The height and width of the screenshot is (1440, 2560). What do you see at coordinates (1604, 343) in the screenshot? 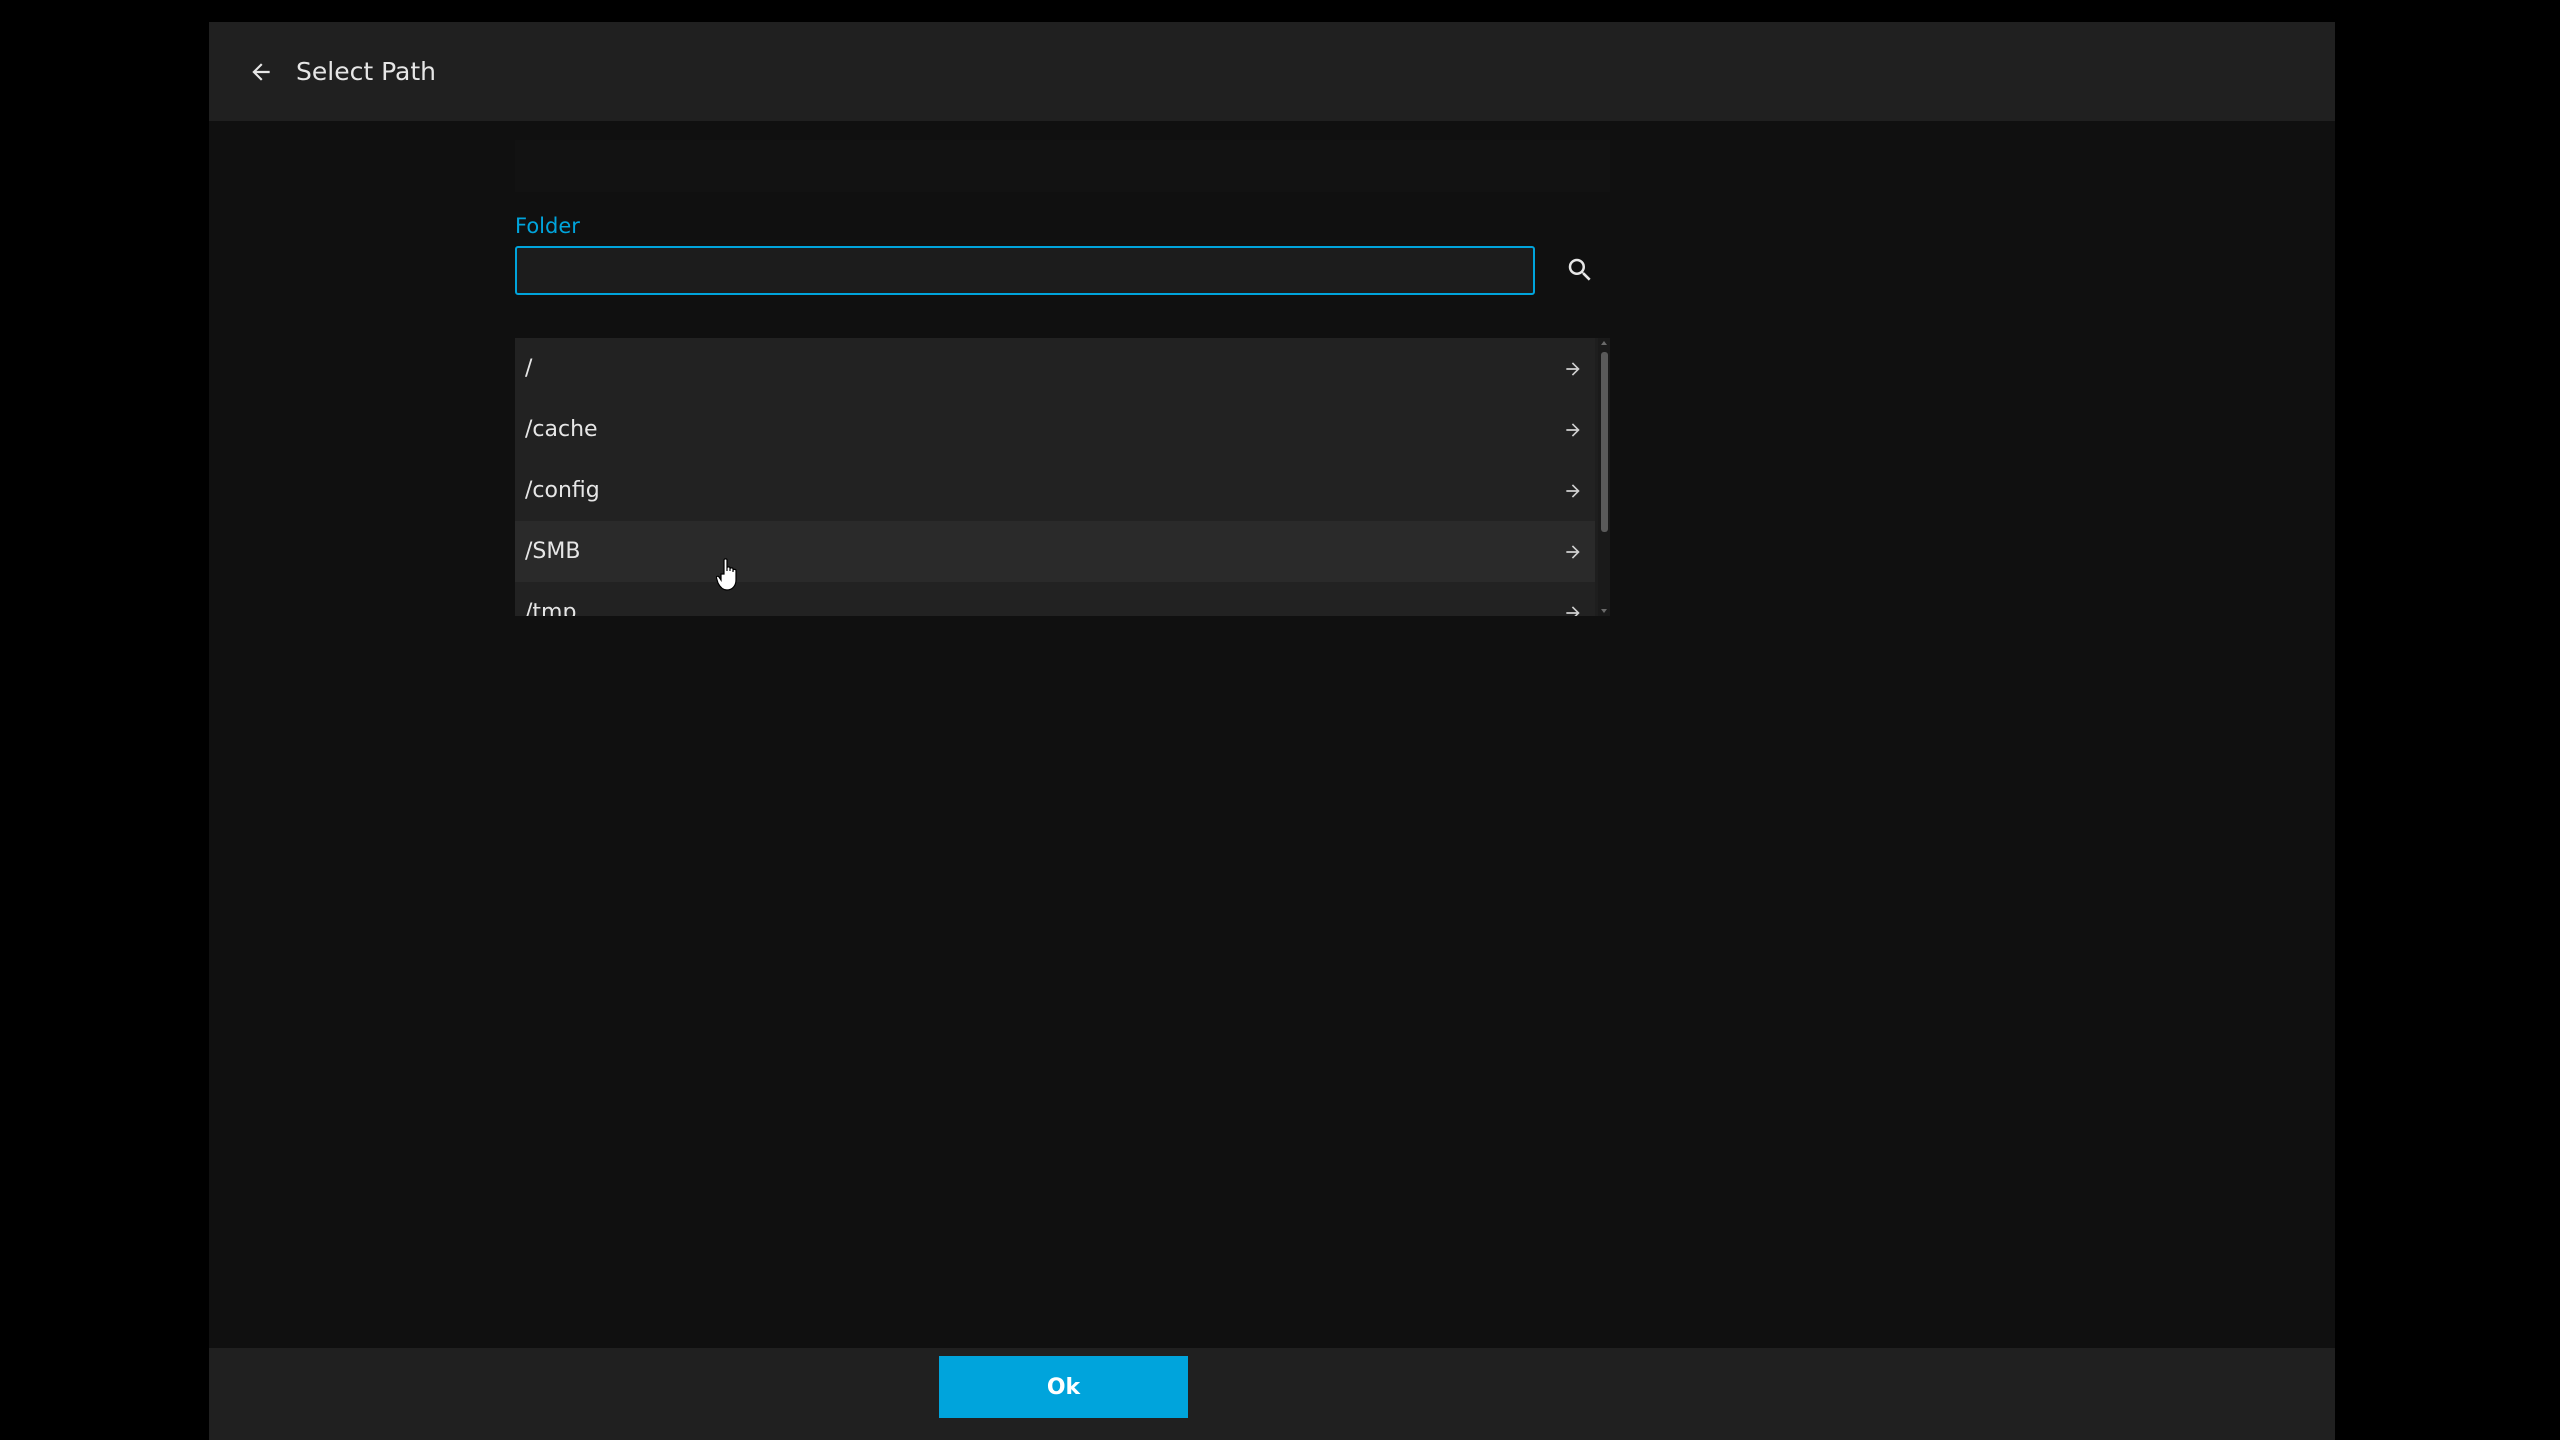
I see `scroll-up-icon` at bounding box center [1604, 343].